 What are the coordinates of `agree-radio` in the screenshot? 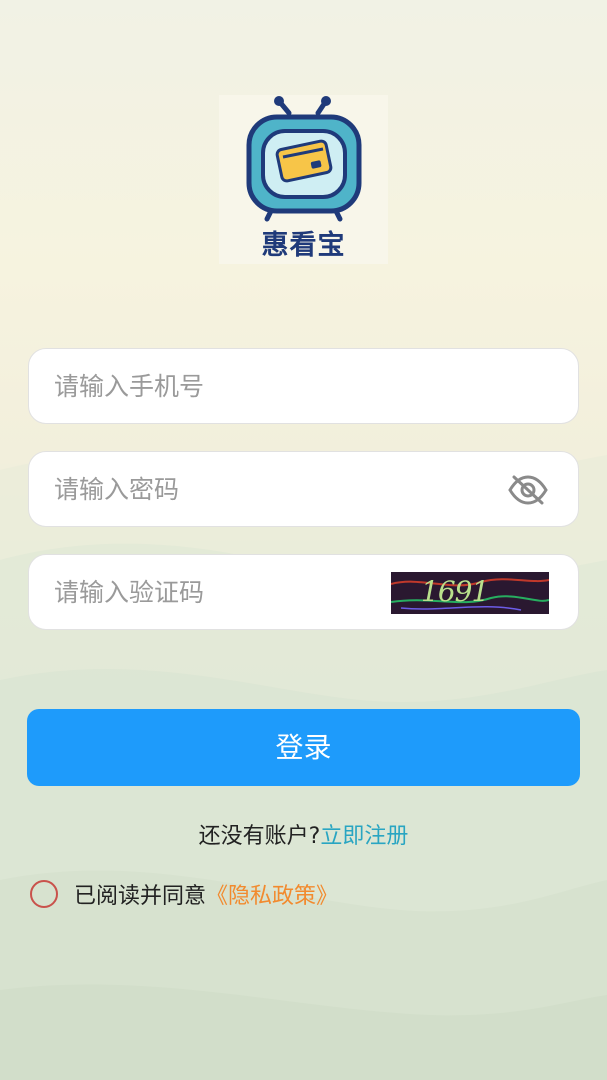 It's located at (44, 894).